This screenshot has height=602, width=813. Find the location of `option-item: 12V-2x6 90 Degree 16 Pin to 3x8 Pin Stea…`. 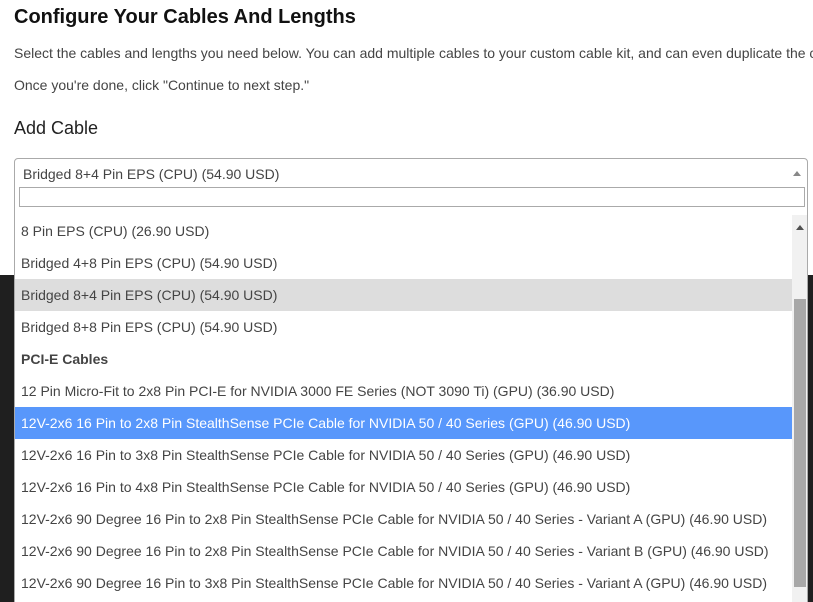

option-item: 12V-2x6 90 Degree 16 Pin to 3x8 Pin Stea… is located at coordinates (403, 583).